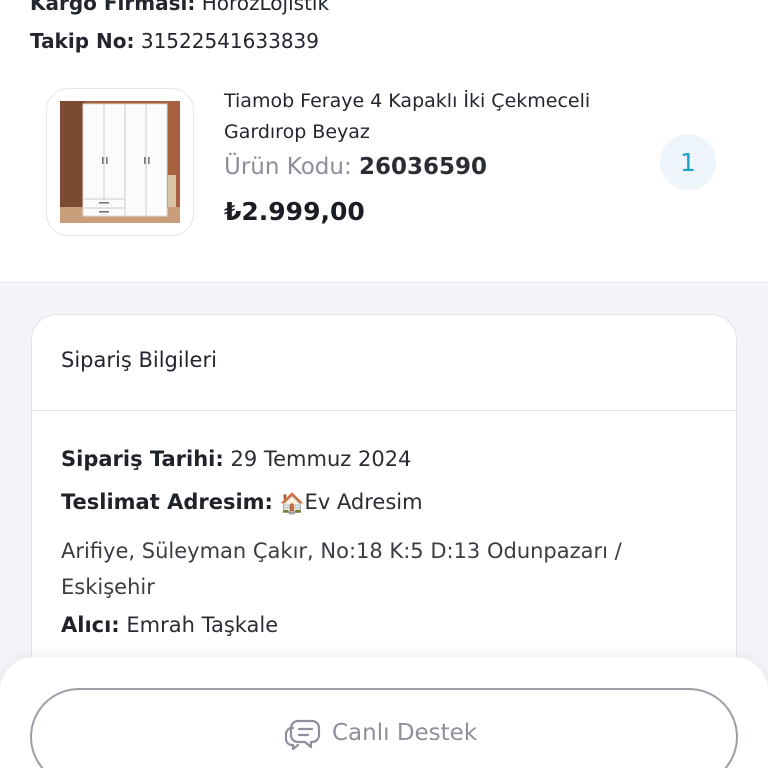 Image resolution: width=768 pixels, height=768 pixels. I want to click on delivery-address-label: Teslimat Adresim:, so click(167, 502).